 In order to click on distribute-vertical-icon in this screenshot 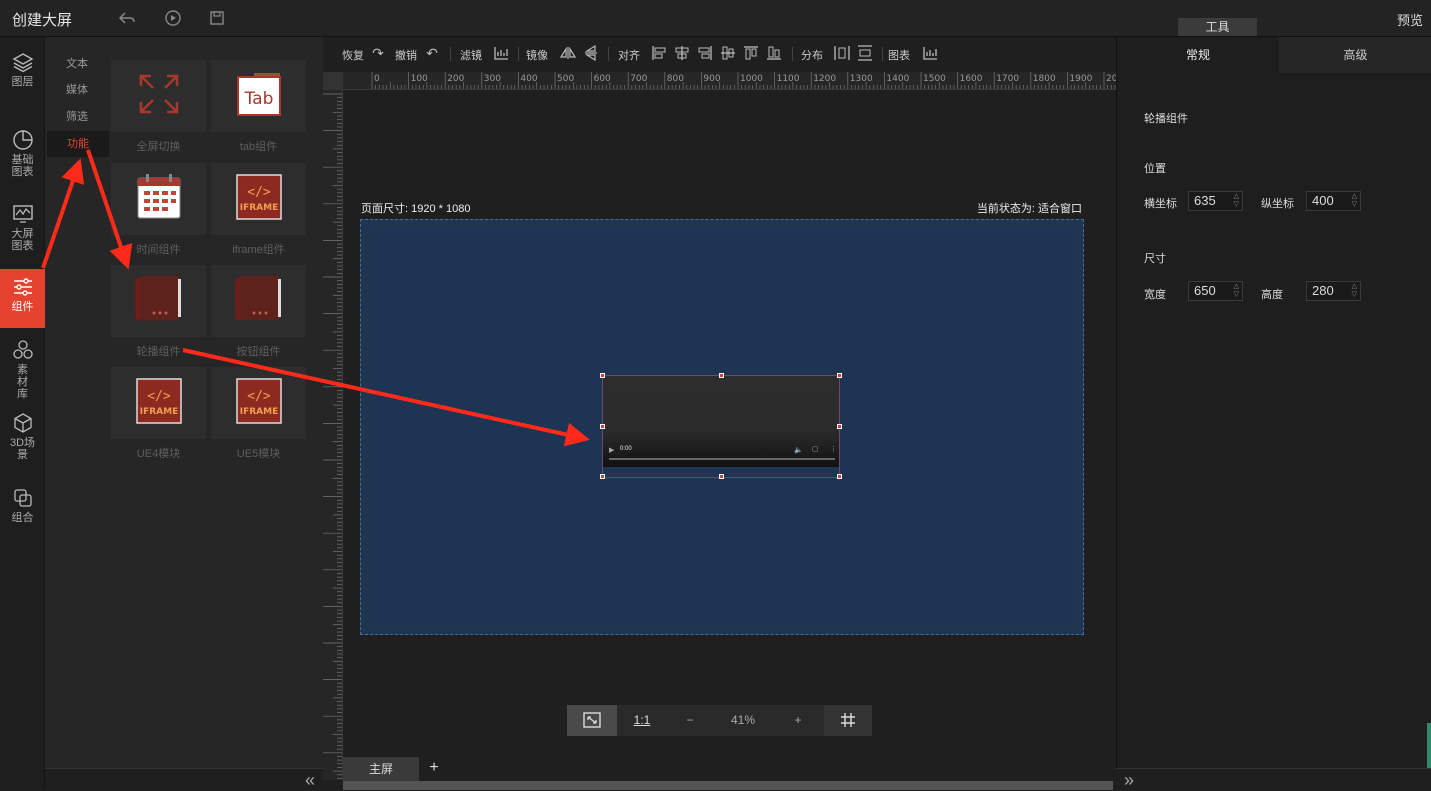, I will do `click(865, 53)`.